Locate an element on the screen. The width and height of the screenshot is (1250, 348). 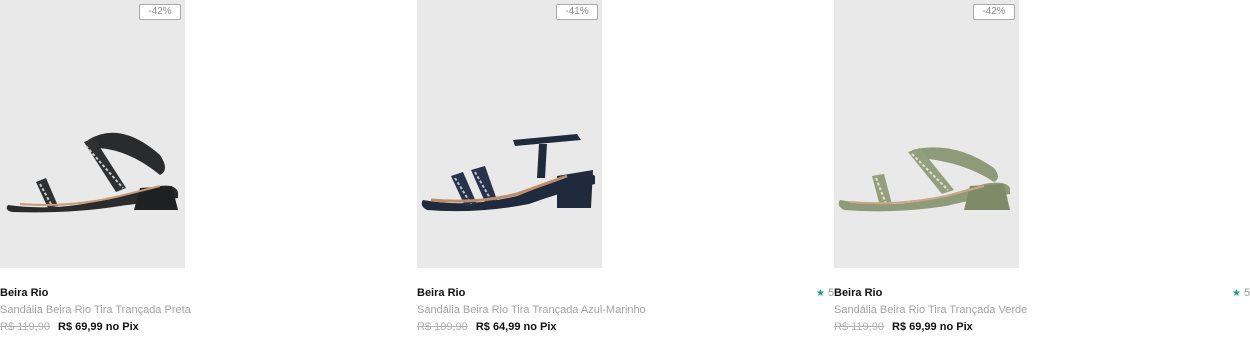
navy-sandal-image is located at coordinates (508, 173).